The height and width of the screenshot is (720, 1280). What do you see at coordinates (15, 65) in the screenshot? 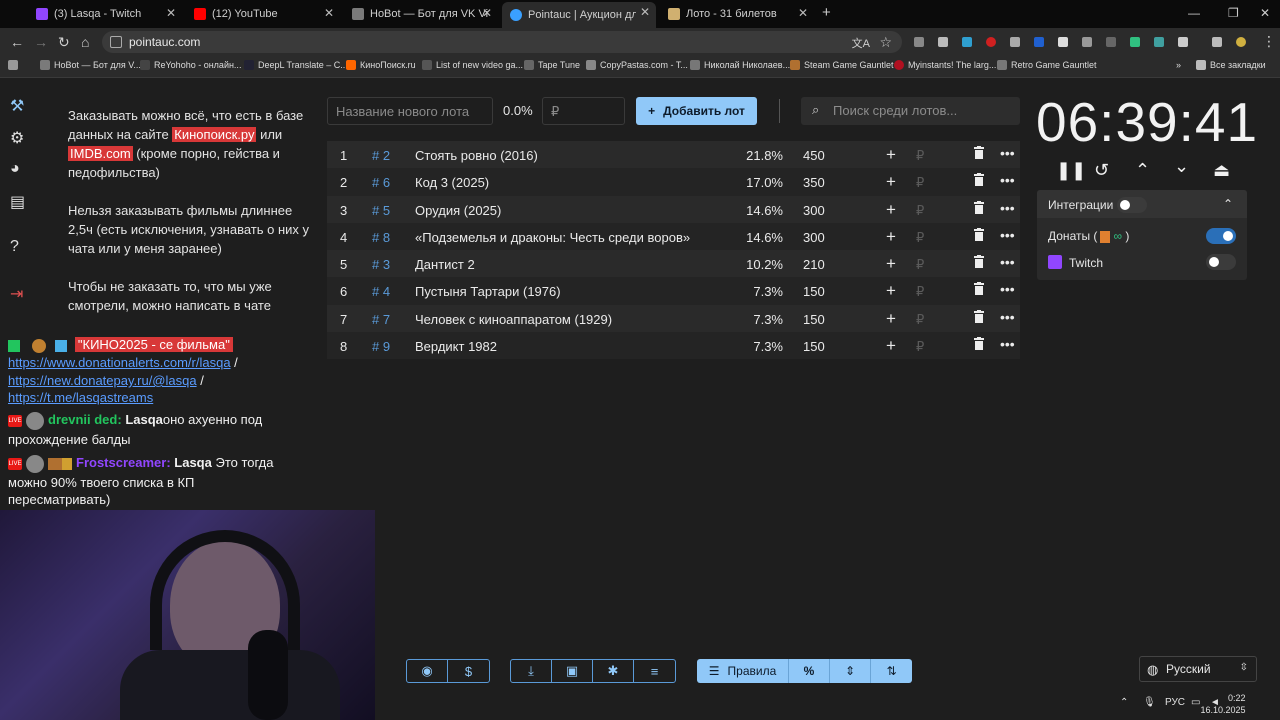
I see `apps-grid-icon` at bounding box center [15, 65].